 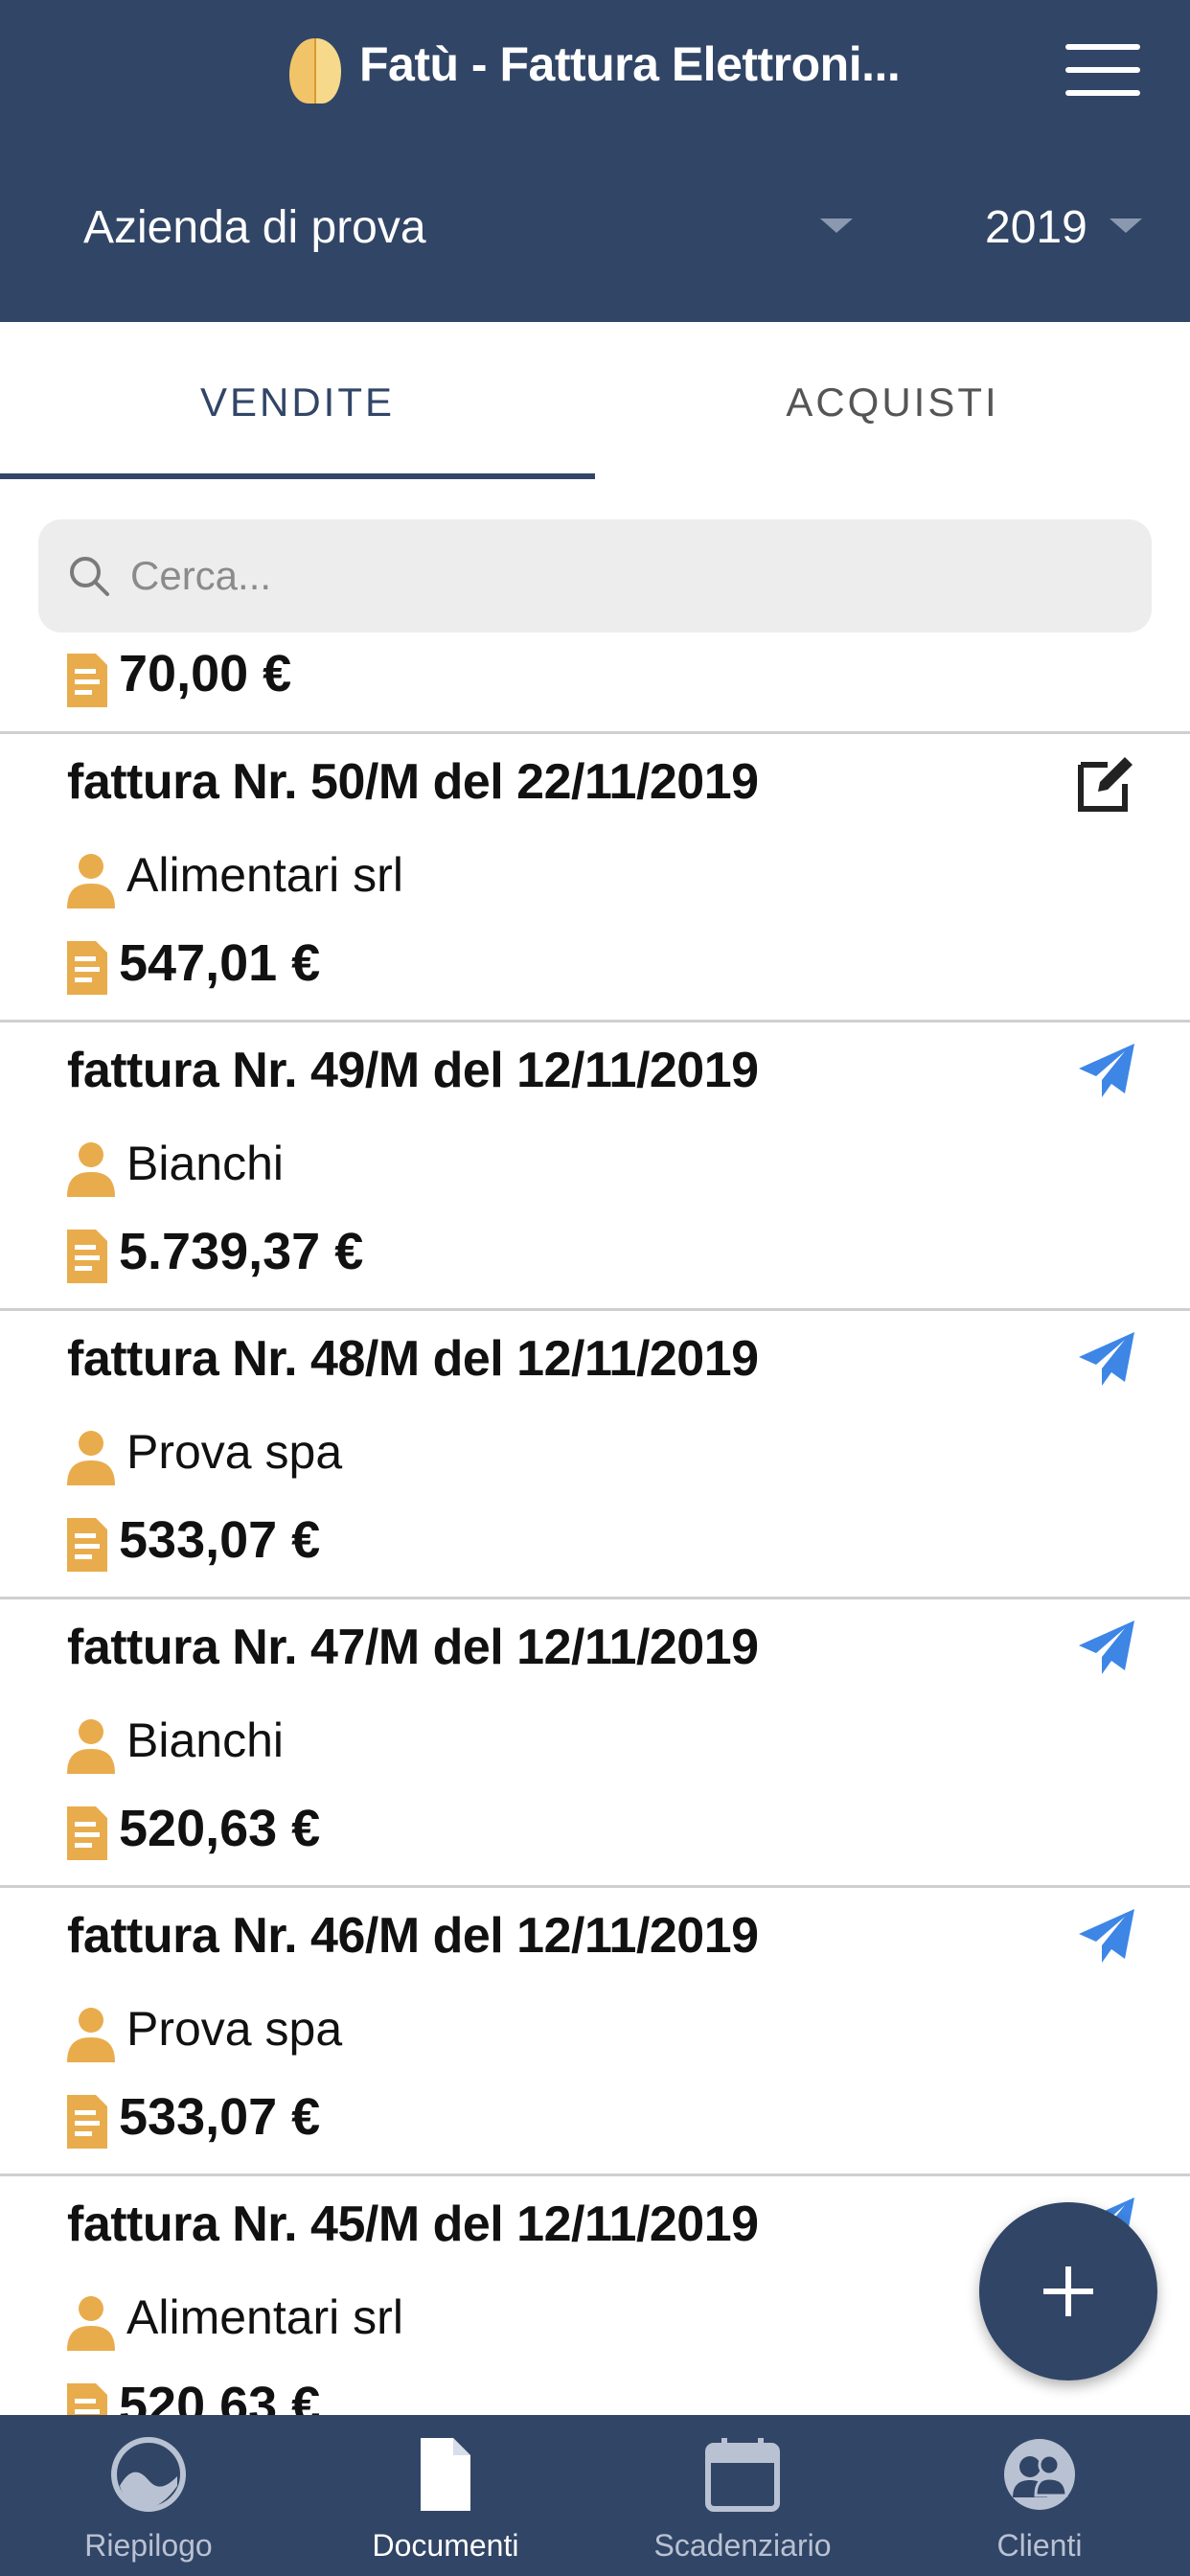 I want to click on edit-icon, so click(x=1106, y=783).